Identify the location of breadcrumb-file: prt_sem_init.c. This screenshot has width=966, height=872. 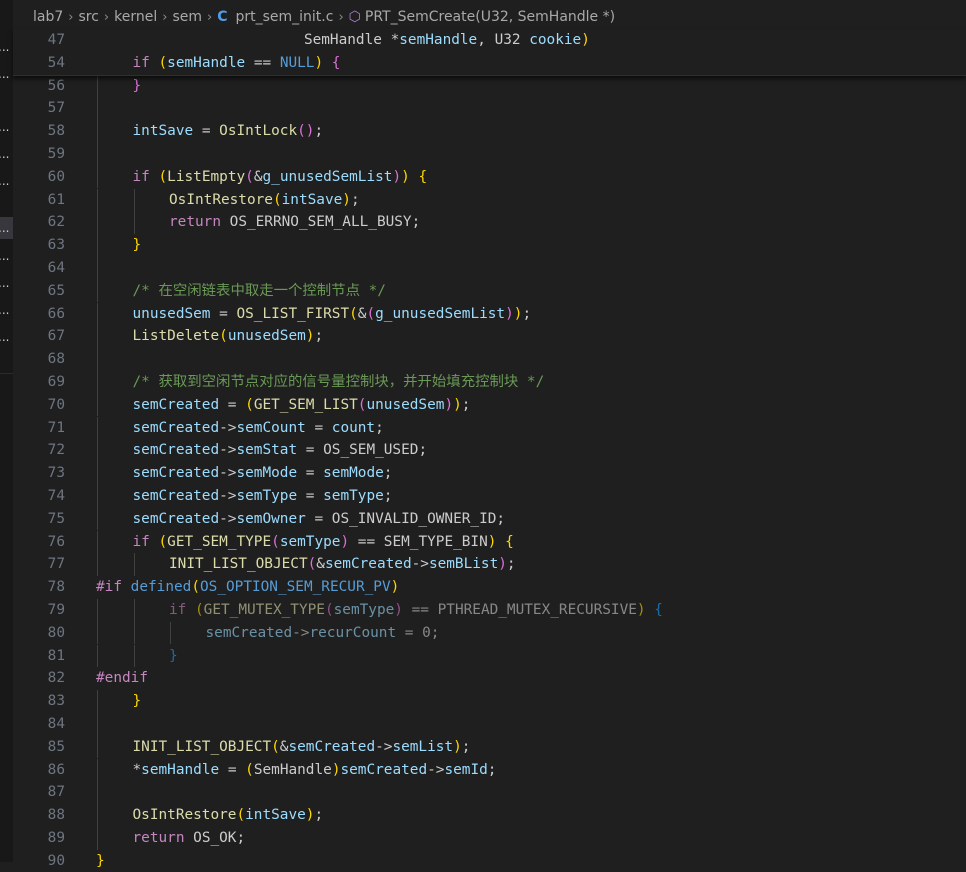
(284, 17).